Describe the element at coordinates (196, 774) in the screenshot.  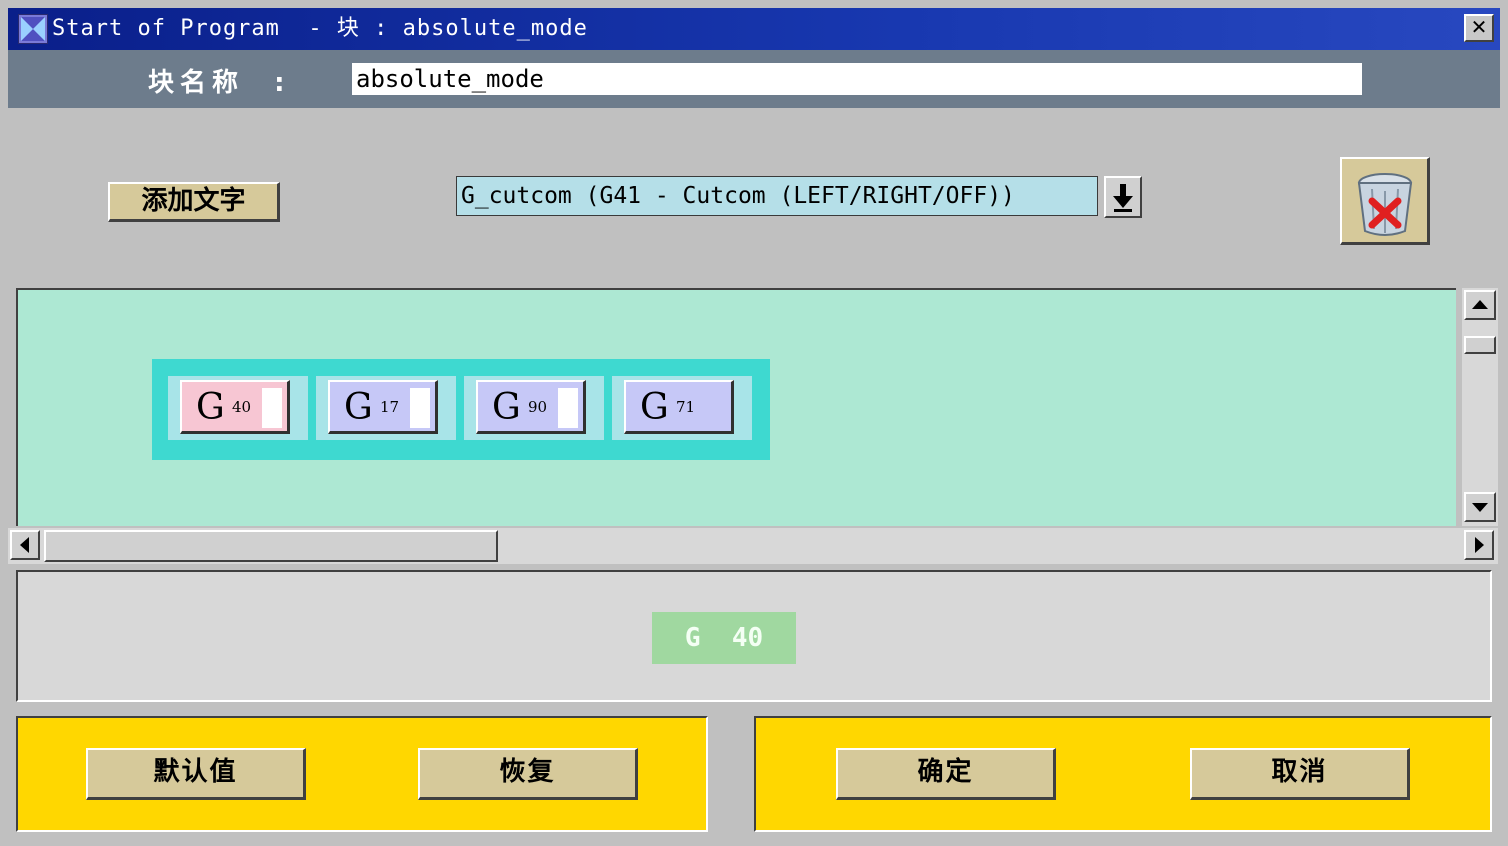
I see `default-button: 默认值` at that location.